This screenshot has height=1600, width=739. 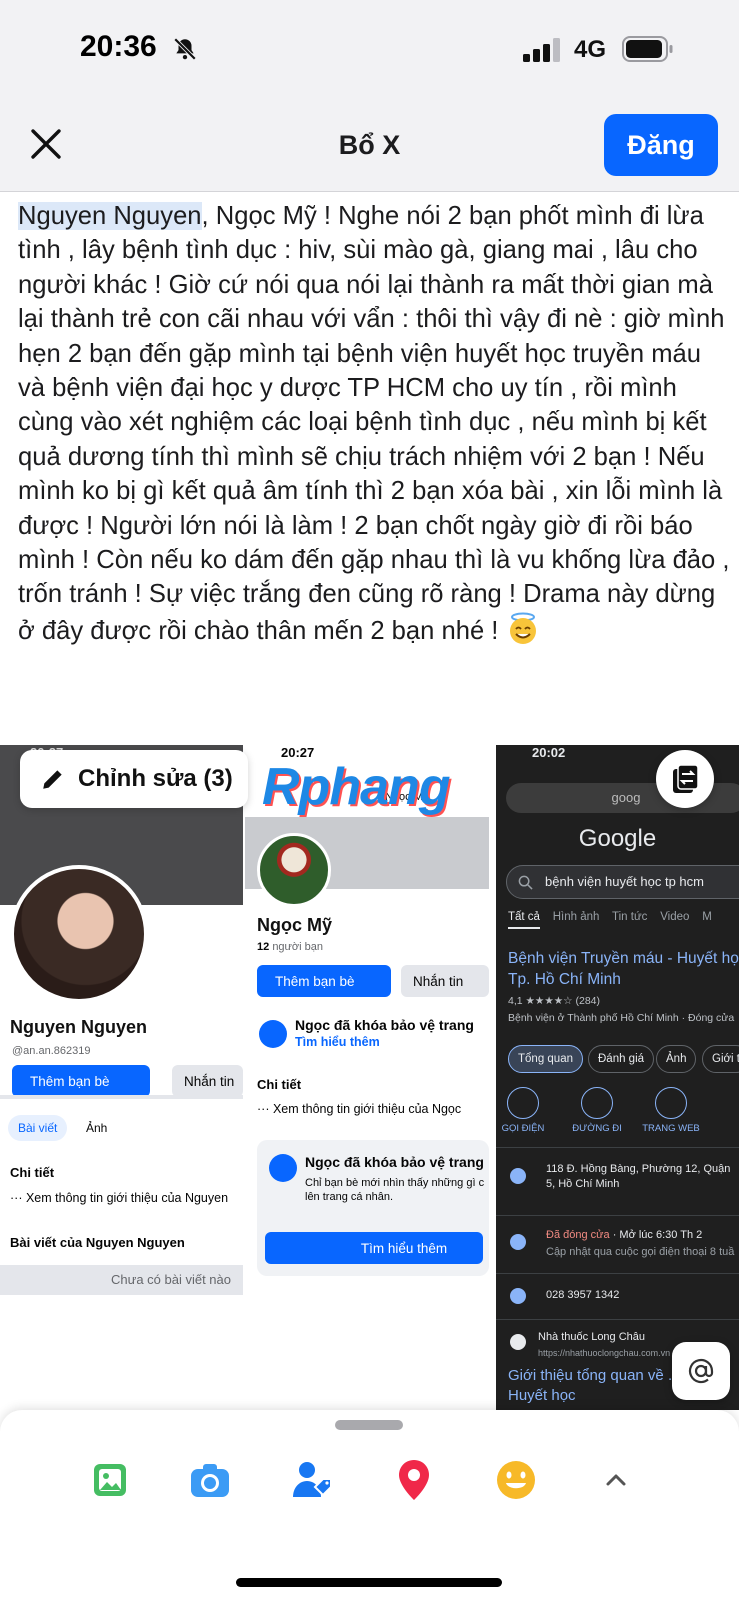 What do you see at coordinates (583, 1295) in the screenshot?
I see `phone-text: 028 3957 1342` at bounding box center [583, 1295].